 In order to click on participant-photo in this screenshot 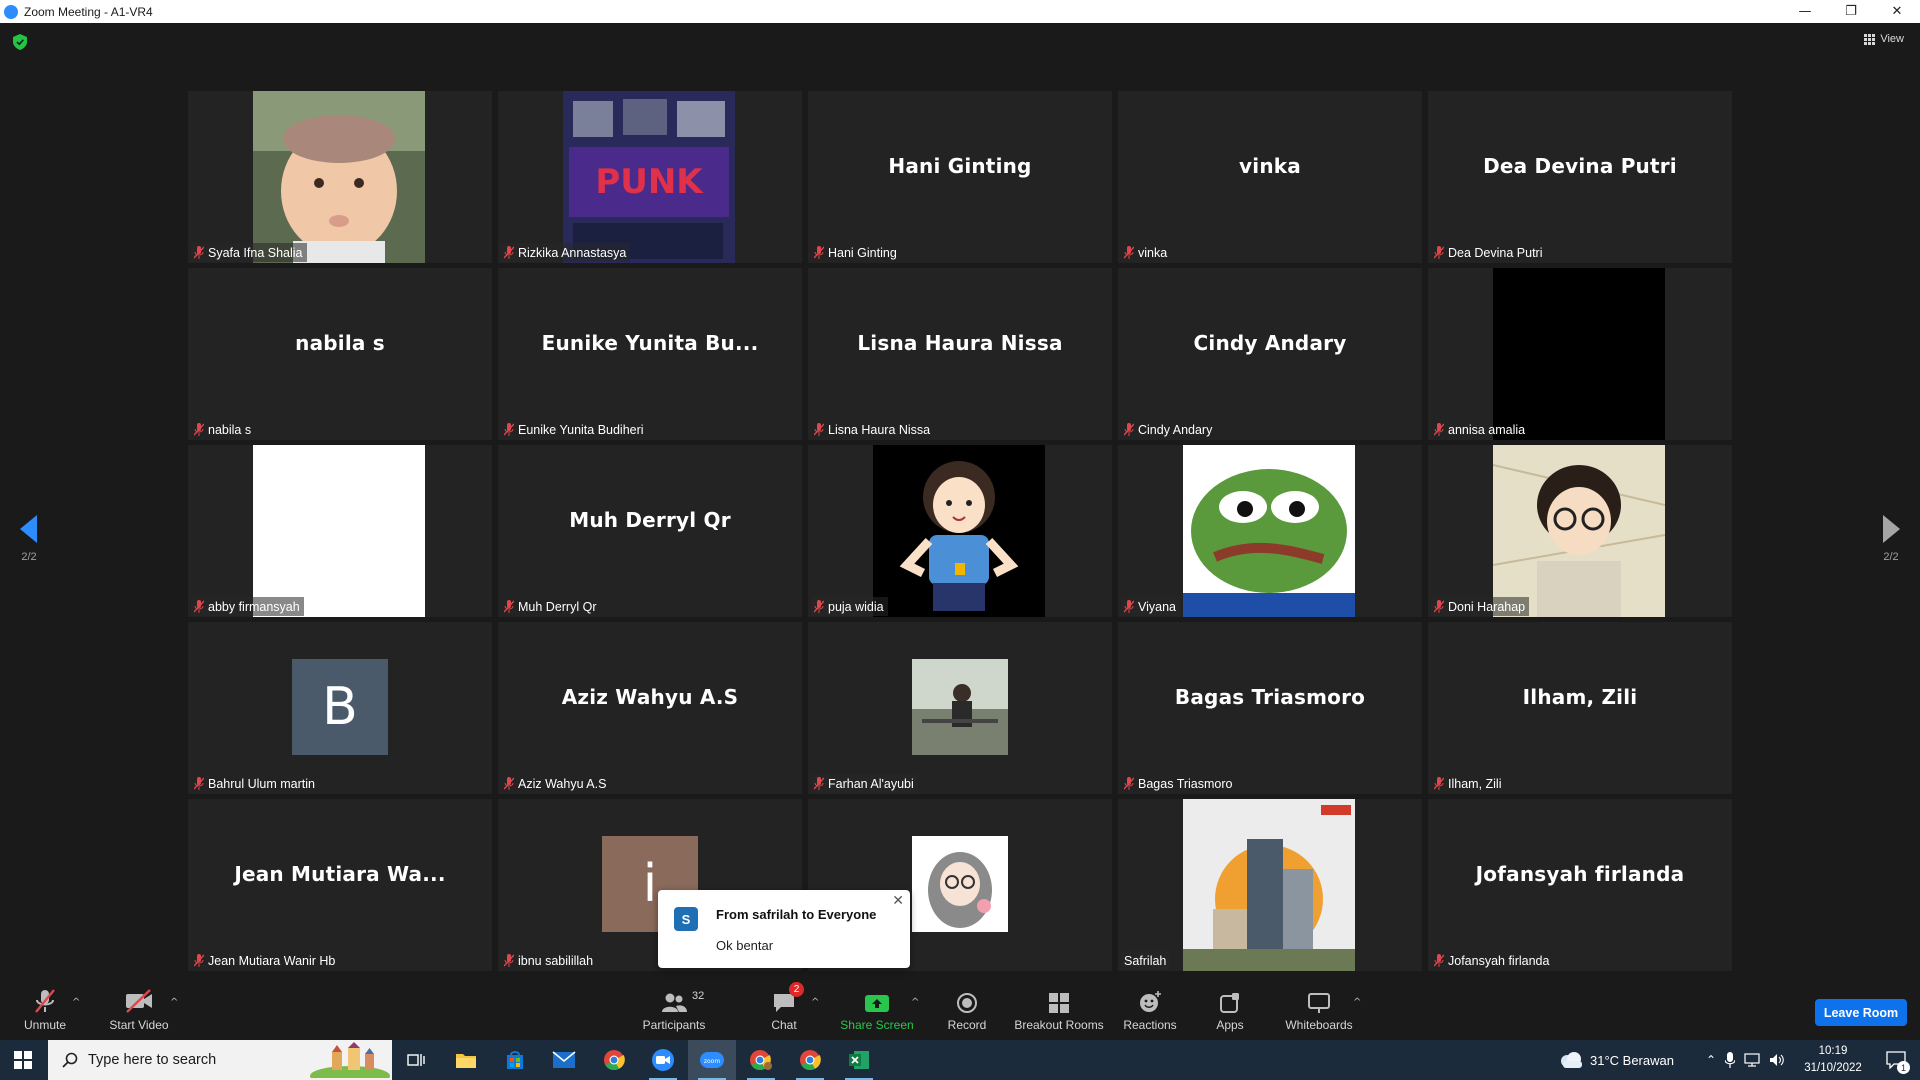, I will do `click(960, 707)`.